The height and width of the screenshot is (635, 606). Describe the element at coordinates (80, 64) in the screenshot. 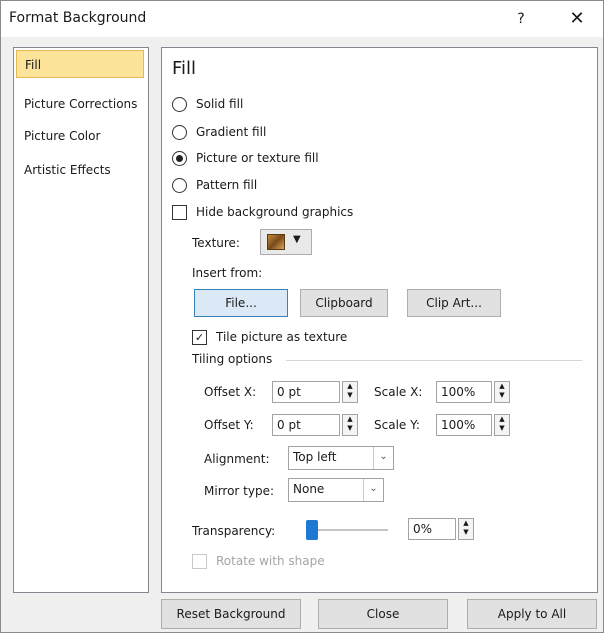

I see `sidebar-item-fill: Fill` at that location.